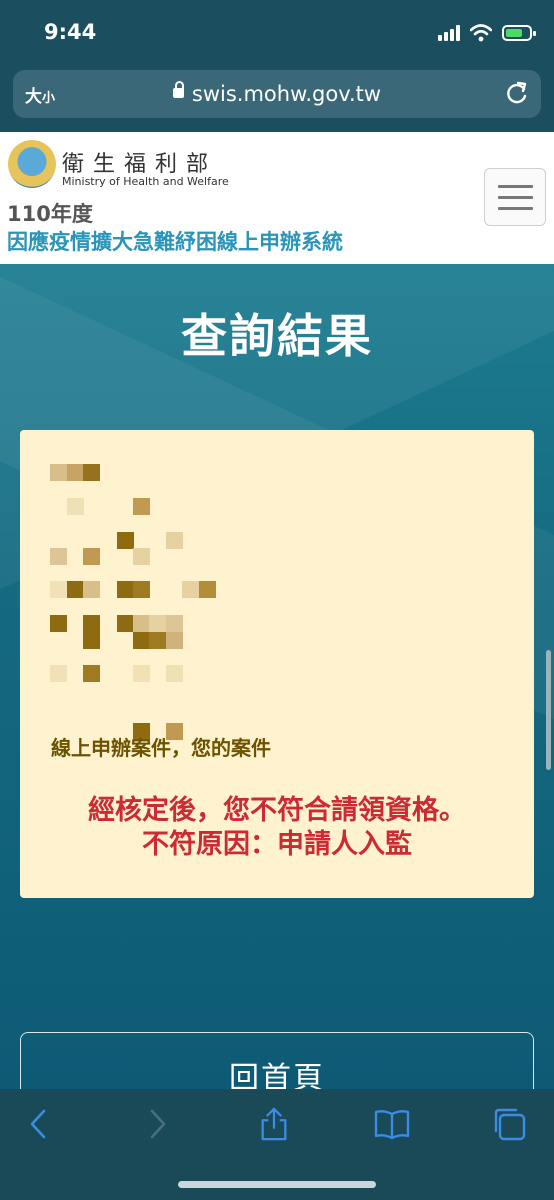 Image resolution: width=554 pixels, height=1200 pixels. What do you see at coordinates (517, 93) in the screenshot?
I see `reload-icon` at bounding box center [517, 93].